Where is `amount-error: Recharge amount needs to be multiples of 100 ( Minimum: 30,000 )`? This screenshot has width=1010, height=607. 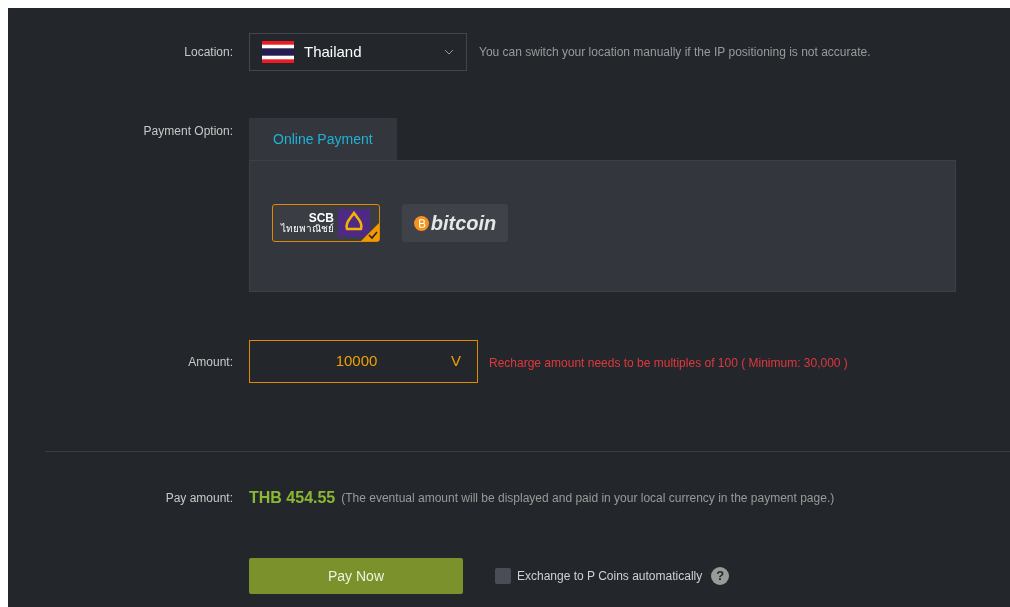 amount-error: Recharge amount needs to be multiples of 100 ( Minimum: 30,000 ) is located at coordinates (668, 363).